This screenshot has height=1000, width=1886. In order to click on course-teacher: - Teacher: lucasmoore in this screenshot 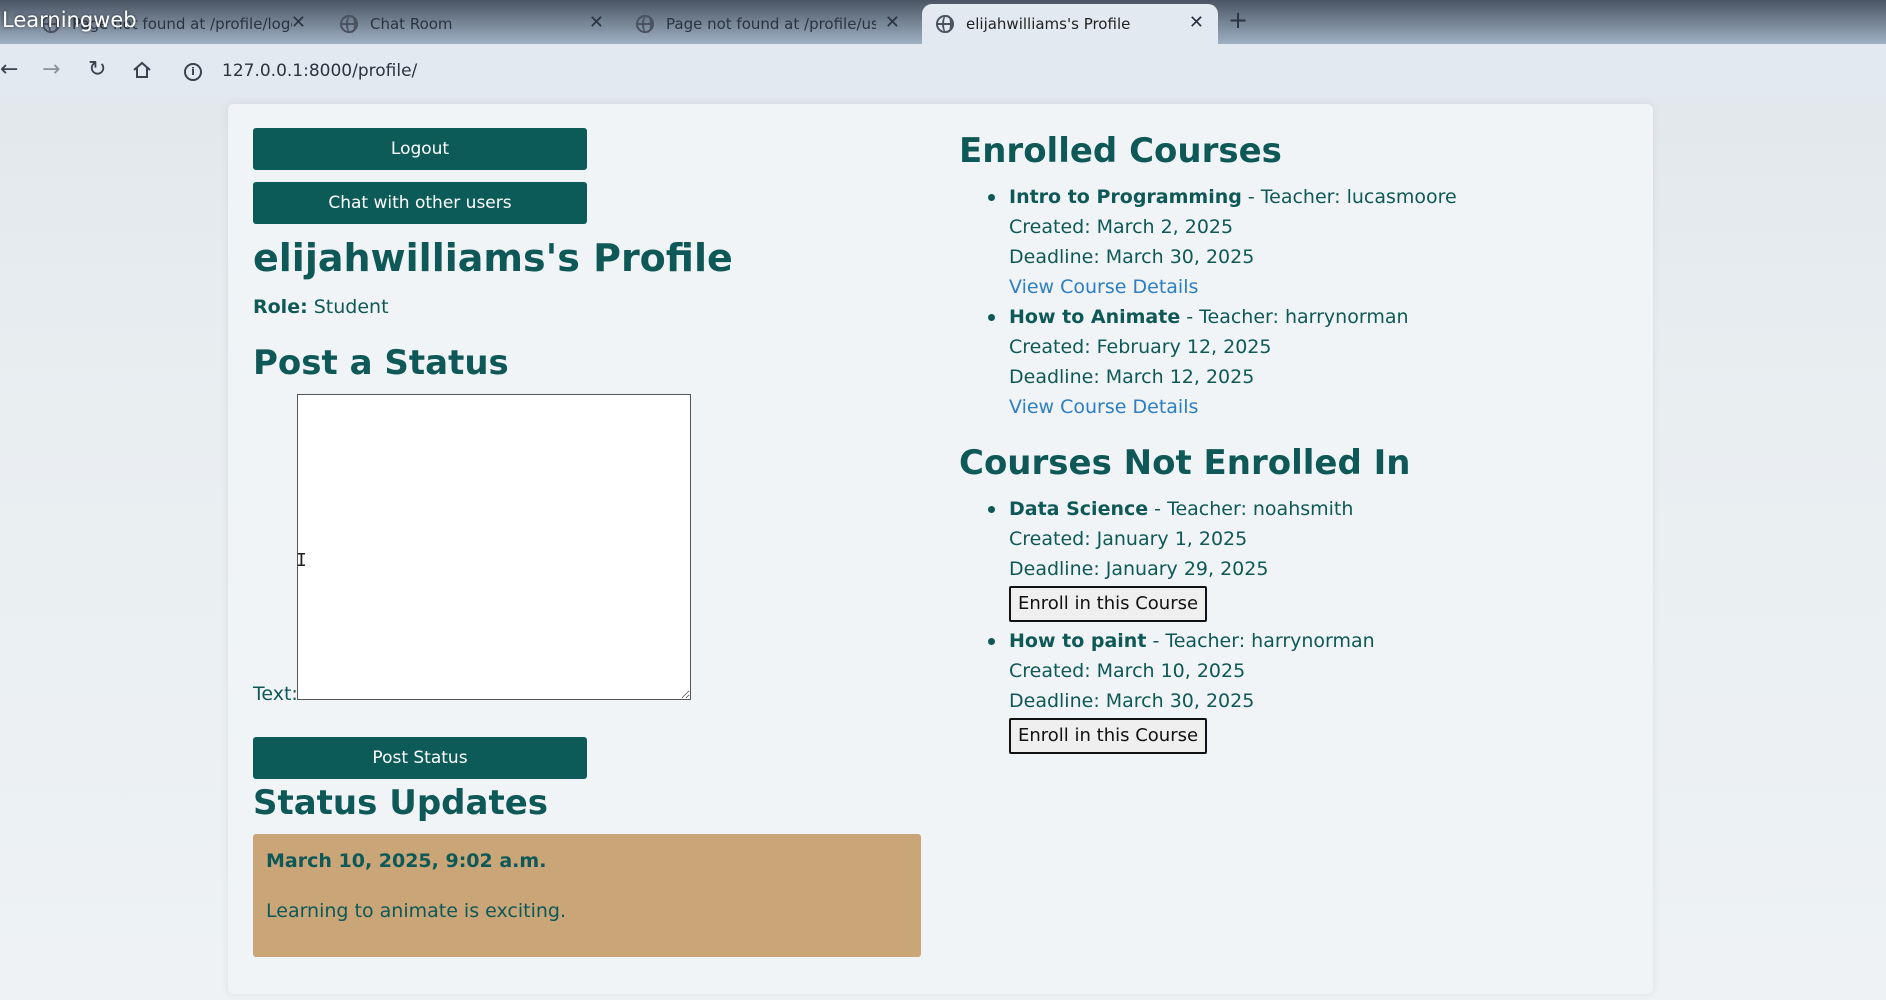, I will do `click(1349, 197)`.